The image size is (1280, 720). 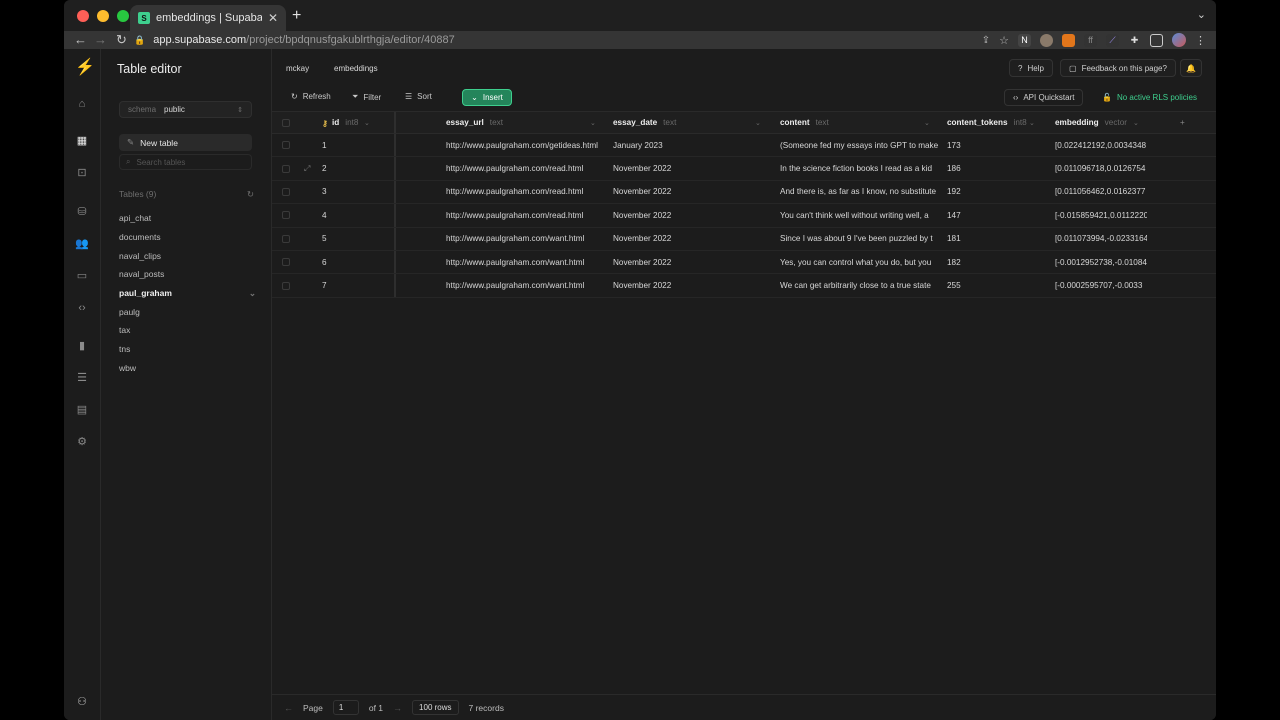 I want to click on new-tab-button: +, so click(x=296, y=16).